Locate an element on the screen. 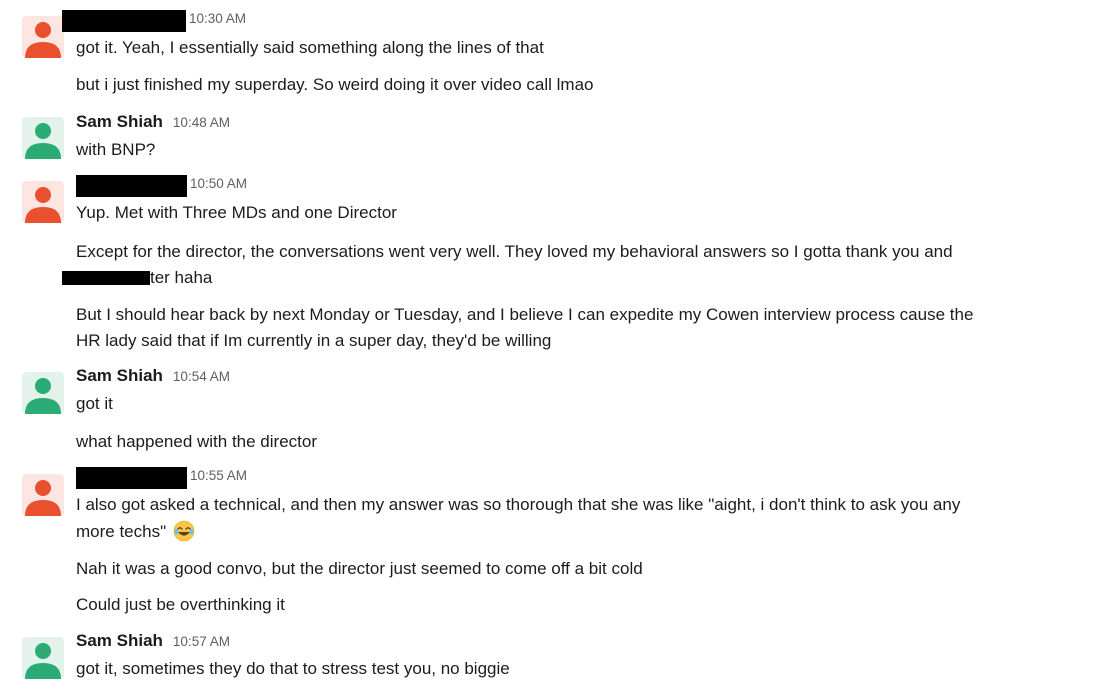 The image size is (1098, 695). message-timestamp: 10:55 AM is located at coordinates (218, 475).